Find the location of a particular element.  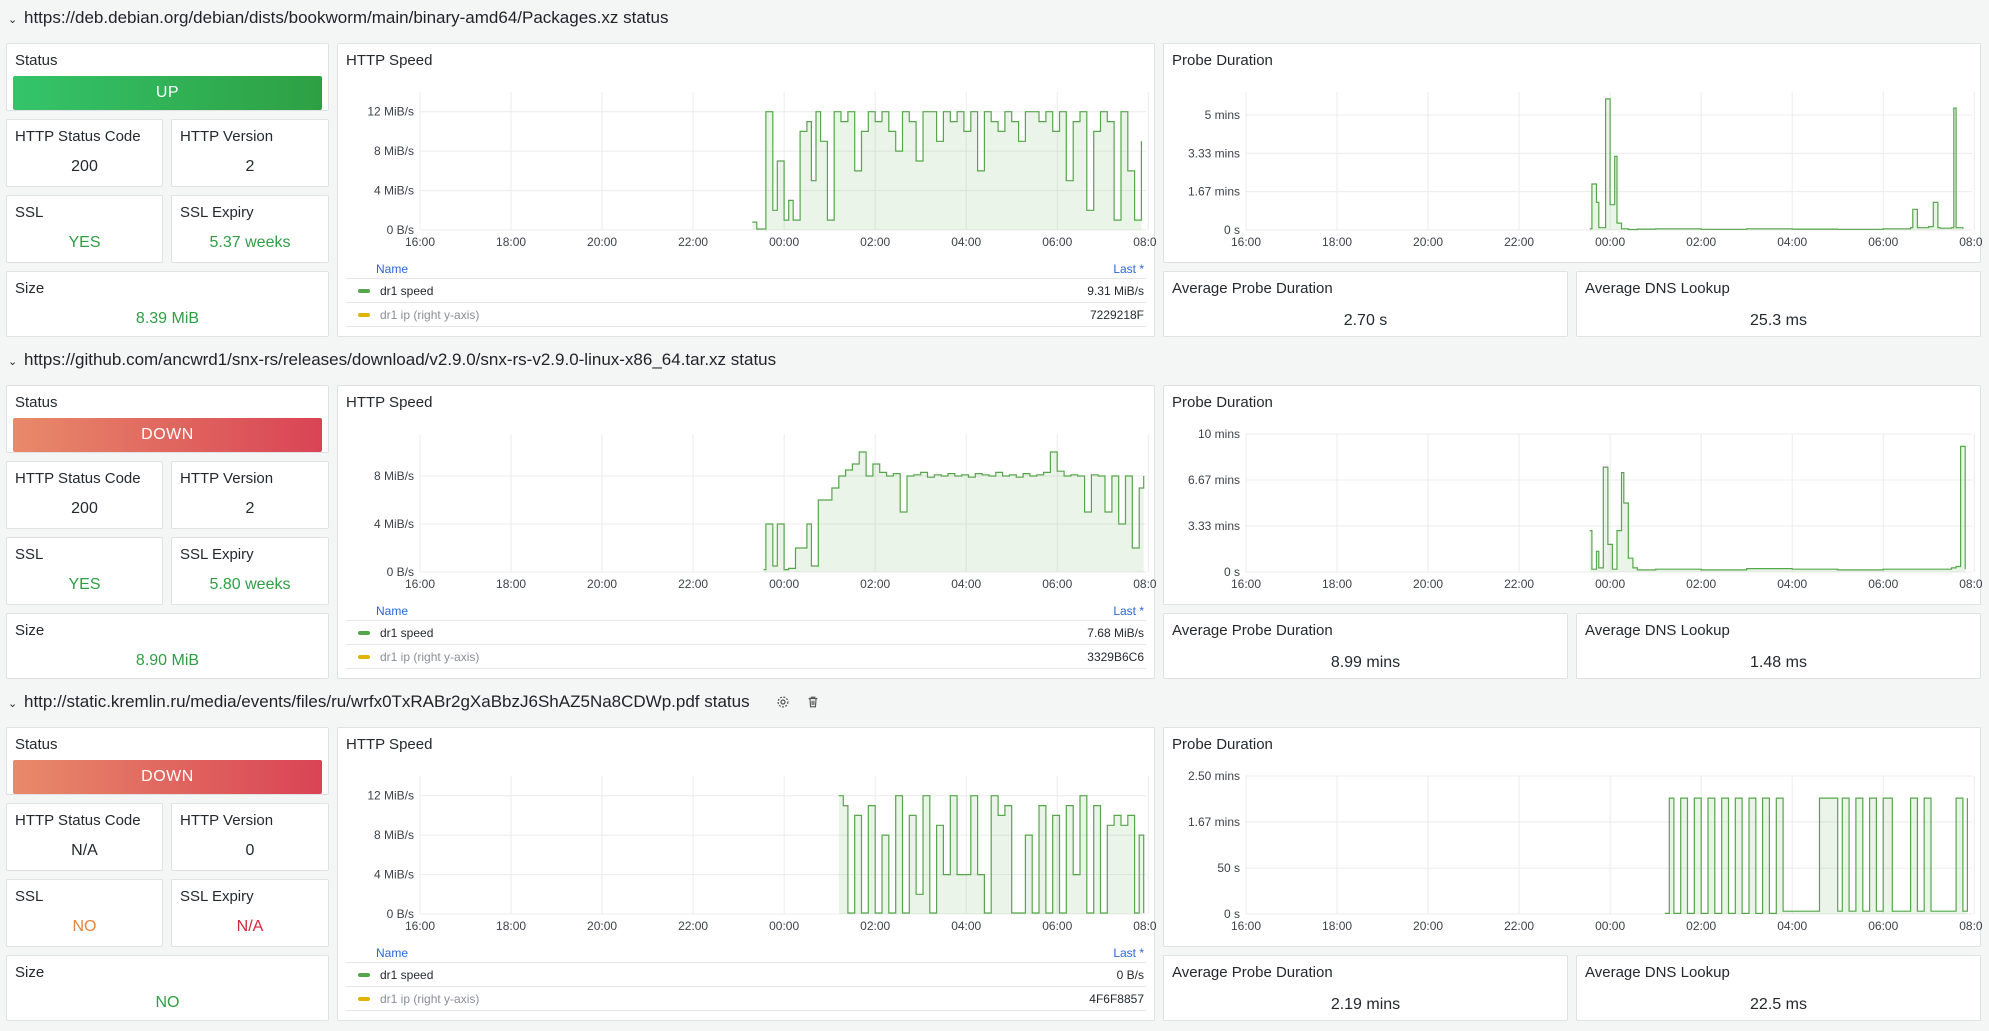

y-tick-label: 12 MiB/s is located at coordinates (390, 796).